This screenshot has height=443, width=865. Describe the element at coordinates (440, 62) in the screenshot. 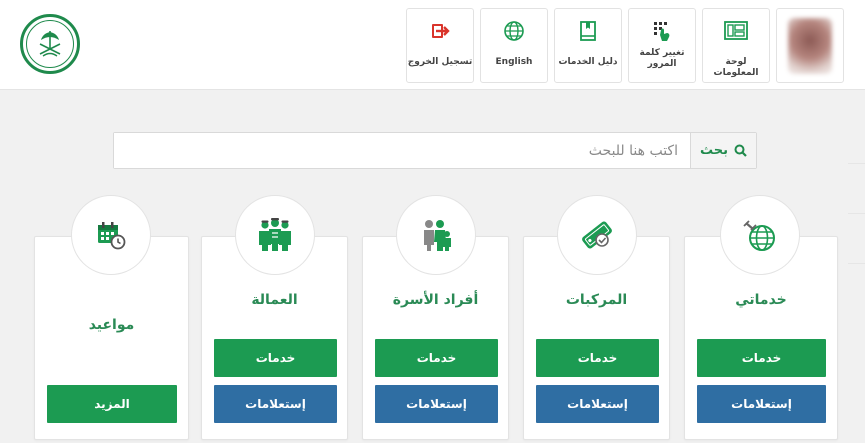

I see `logout-label: تسجيل الخروج` at that location.